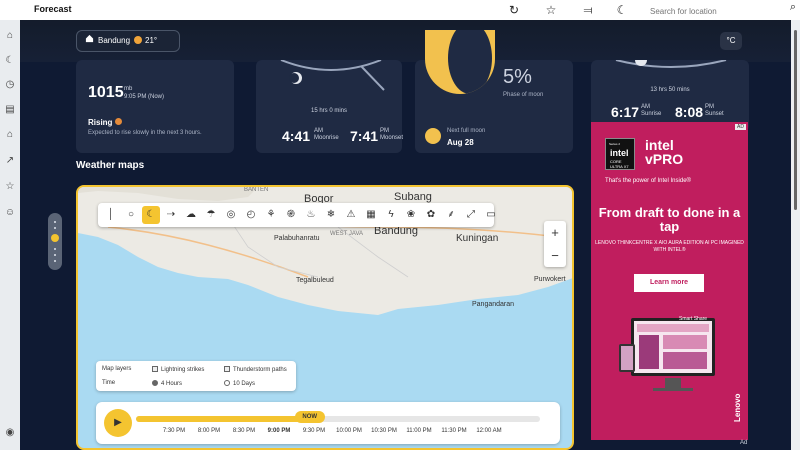  What do you see at coordinates (10, 187) in the screenshot?
I see `favorites-icon: ☆` at bounding box center [10, 187].